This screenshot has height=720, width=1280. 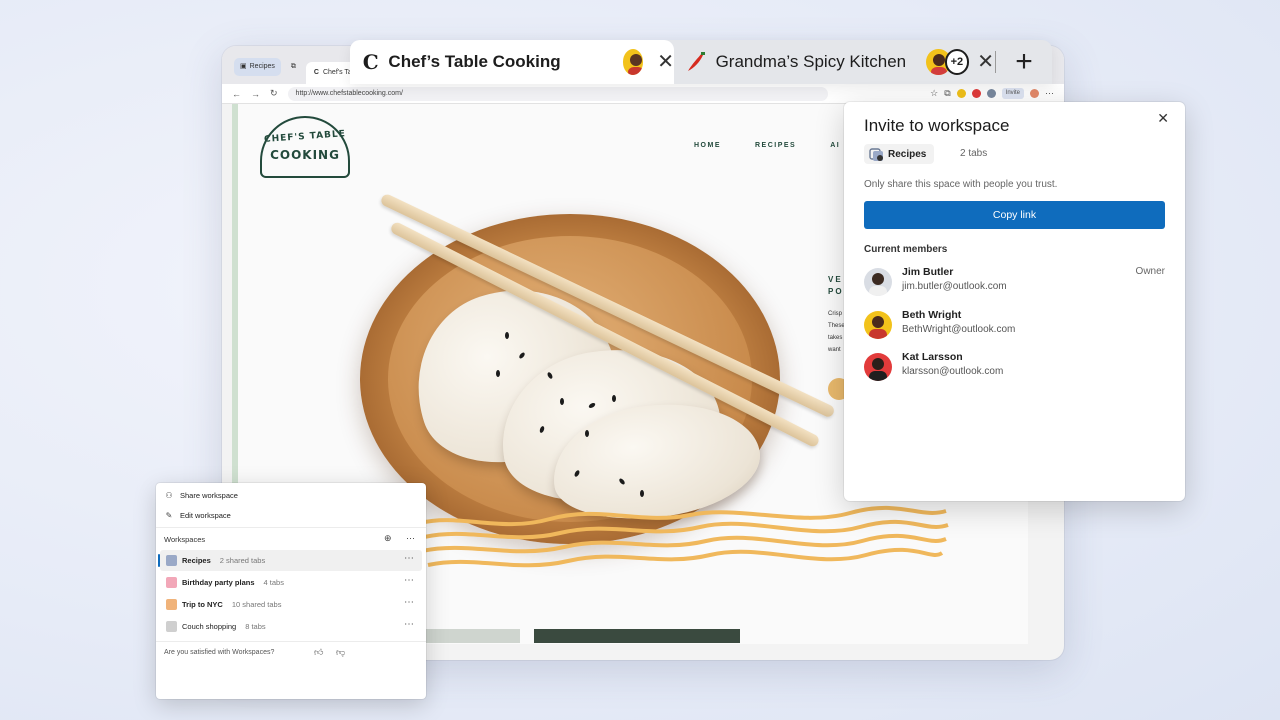 What do you see at coordinates (928, 272) in the screenshot?
I see `member-name: Jim Butler` at bounding box center [928, 272].